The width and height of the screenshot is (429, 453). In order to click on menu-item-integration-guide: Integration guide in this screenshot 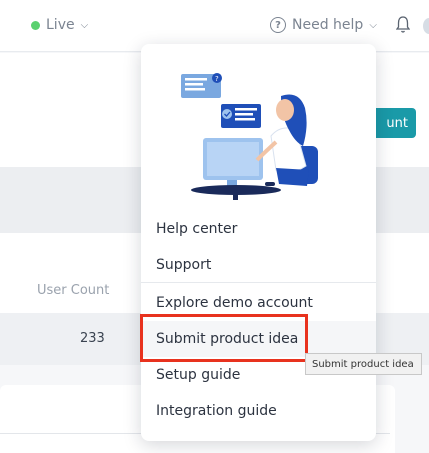, I will do `click(258, 411)`.